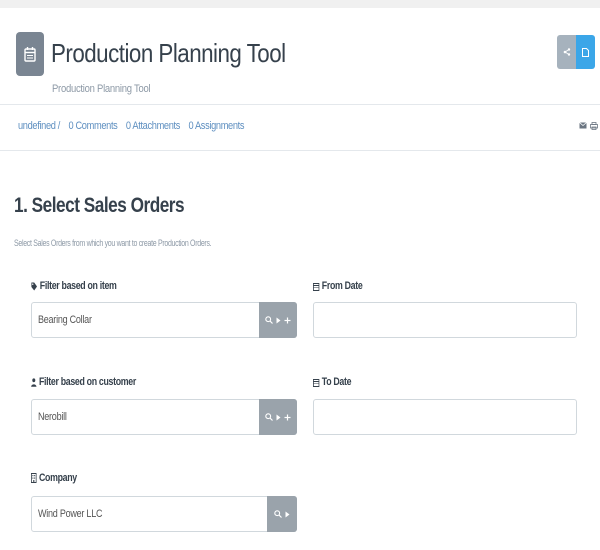 The width and height of the screenshot is (600, 550). What do you see at coordinates (34, 382) in the screenshot?
I see `user-icon` at bounding box center [34, 382].